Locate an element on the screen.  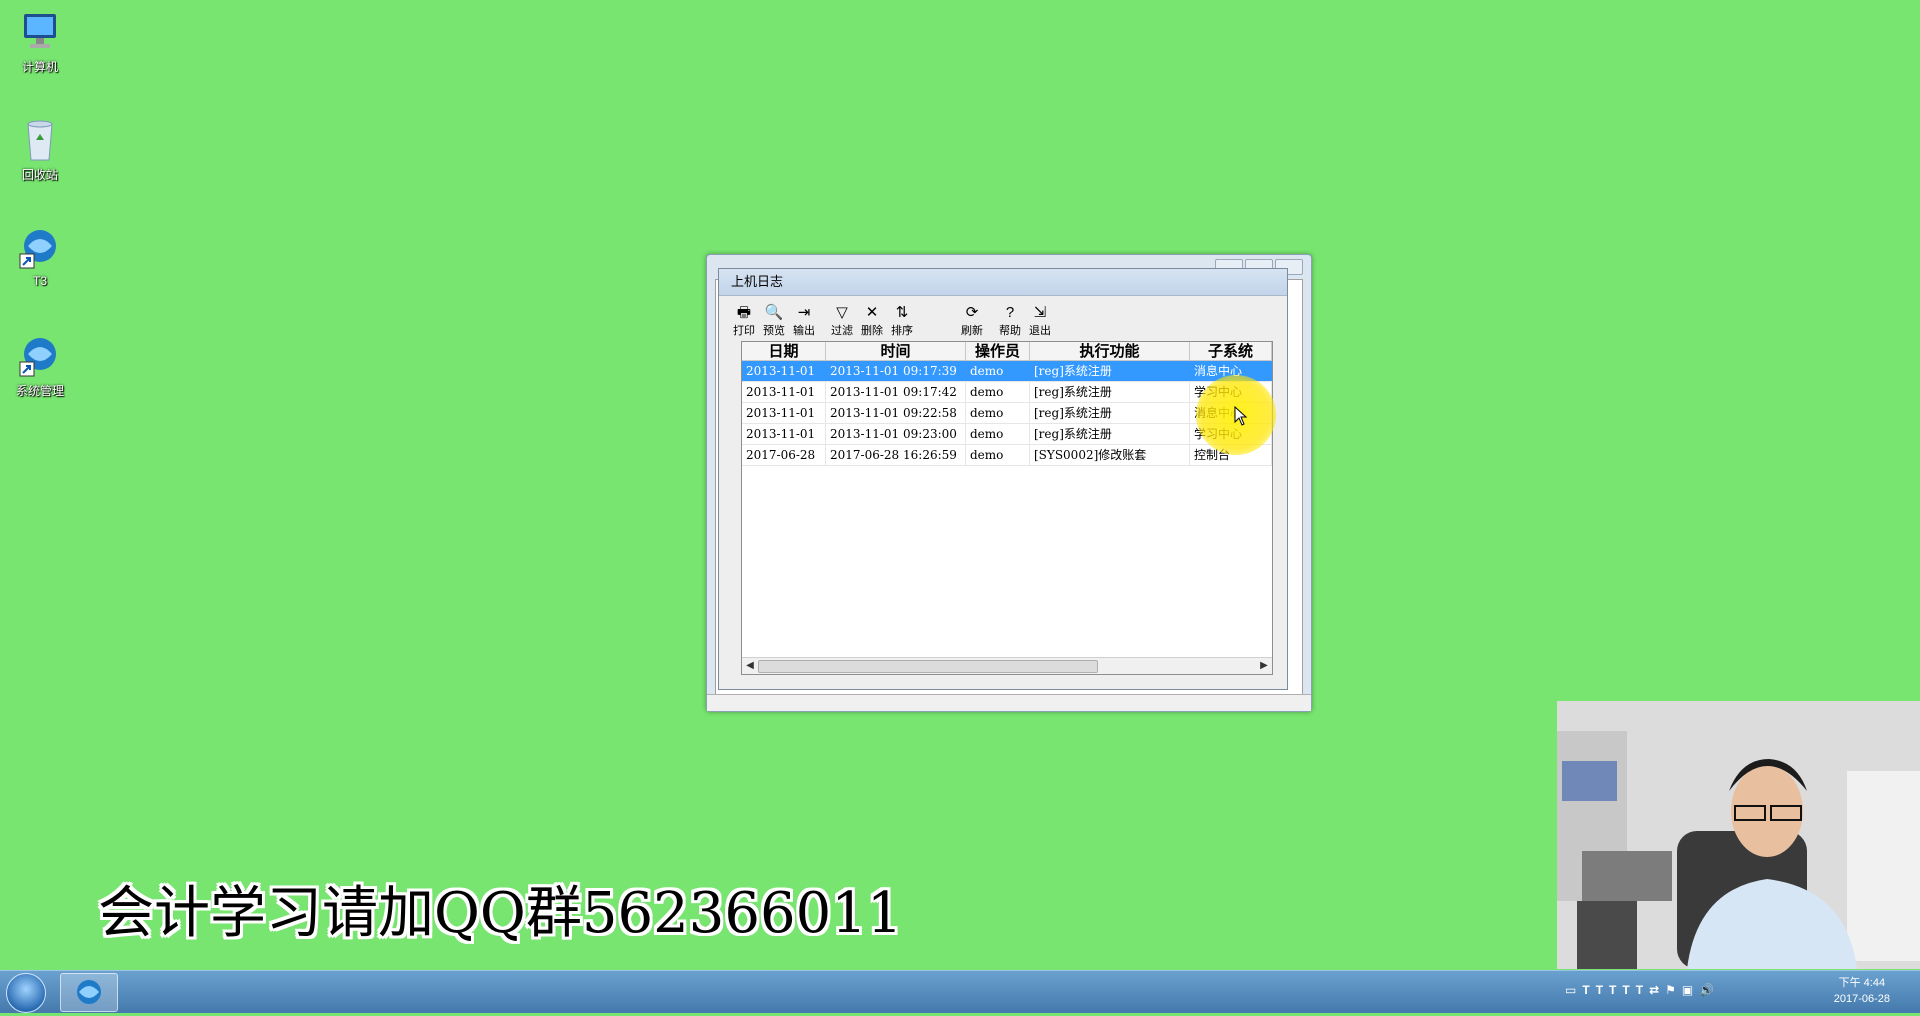
preview-icon: 🔍 is located at coordinates (774, 312).